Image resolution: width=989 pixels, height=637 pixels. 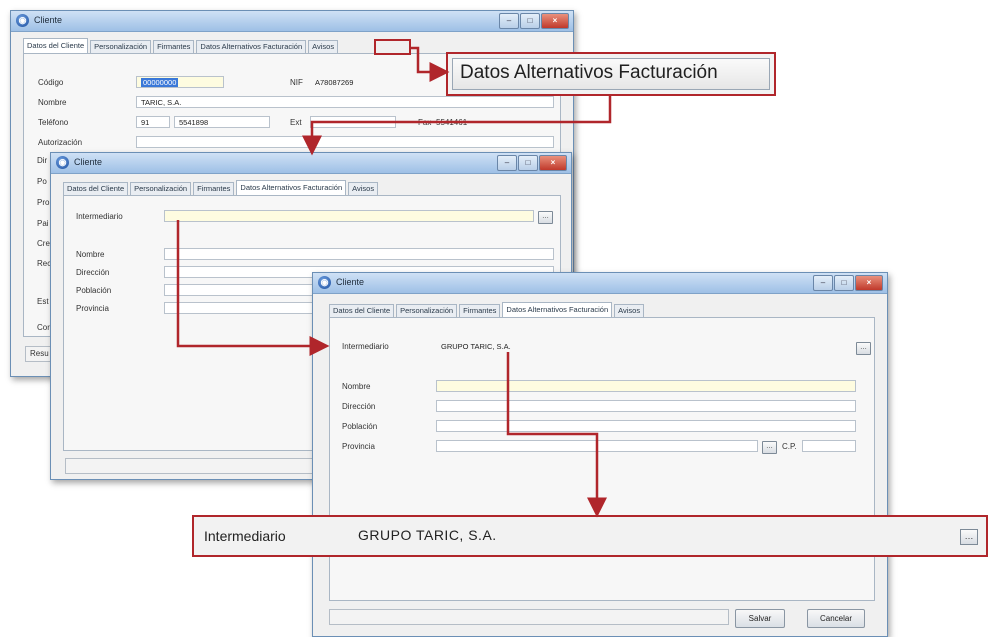 I want to click on arrow-callout-to-window2, so click(x=457, y=126).